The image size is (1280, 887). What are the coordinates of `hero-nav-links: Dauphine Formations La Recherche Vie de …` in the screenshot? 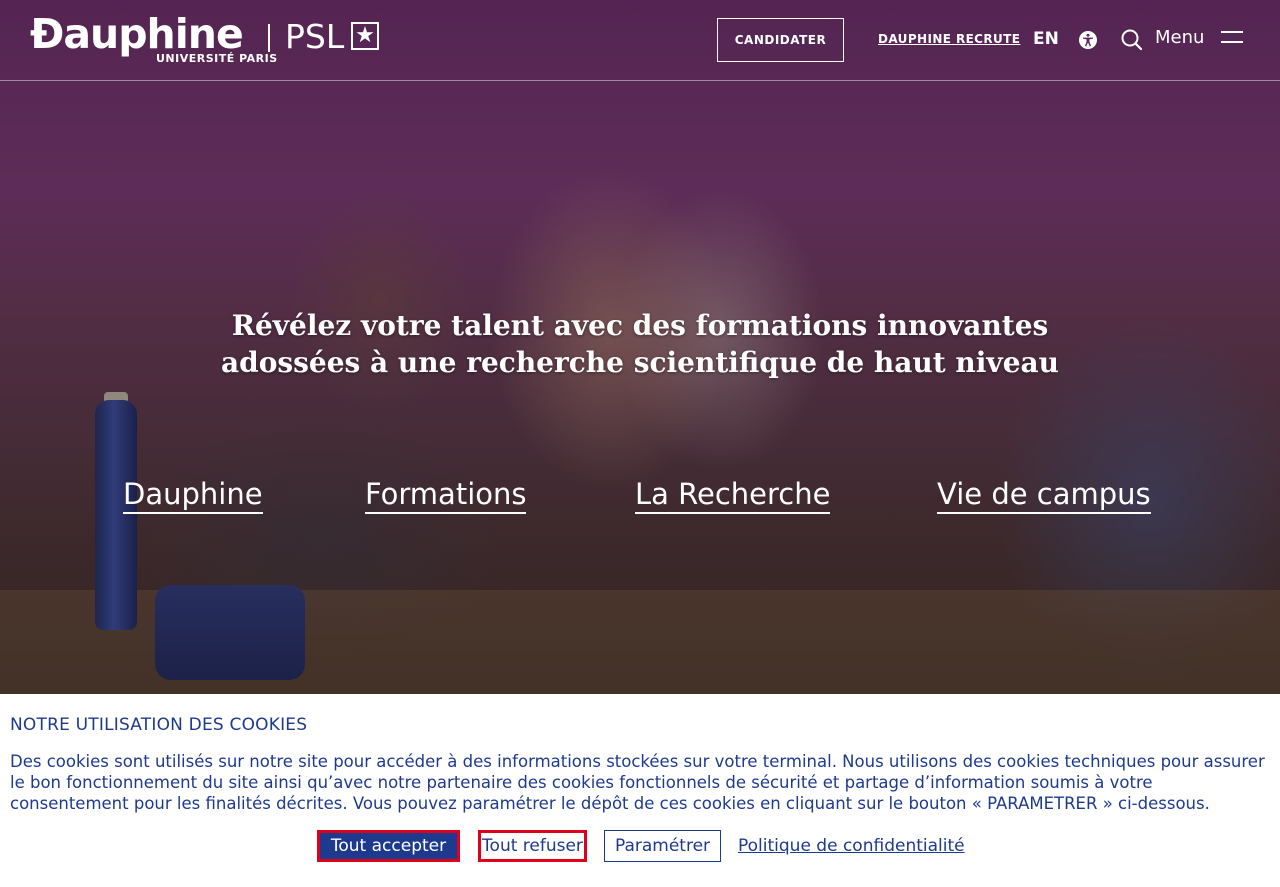 It's located at (640, 496).